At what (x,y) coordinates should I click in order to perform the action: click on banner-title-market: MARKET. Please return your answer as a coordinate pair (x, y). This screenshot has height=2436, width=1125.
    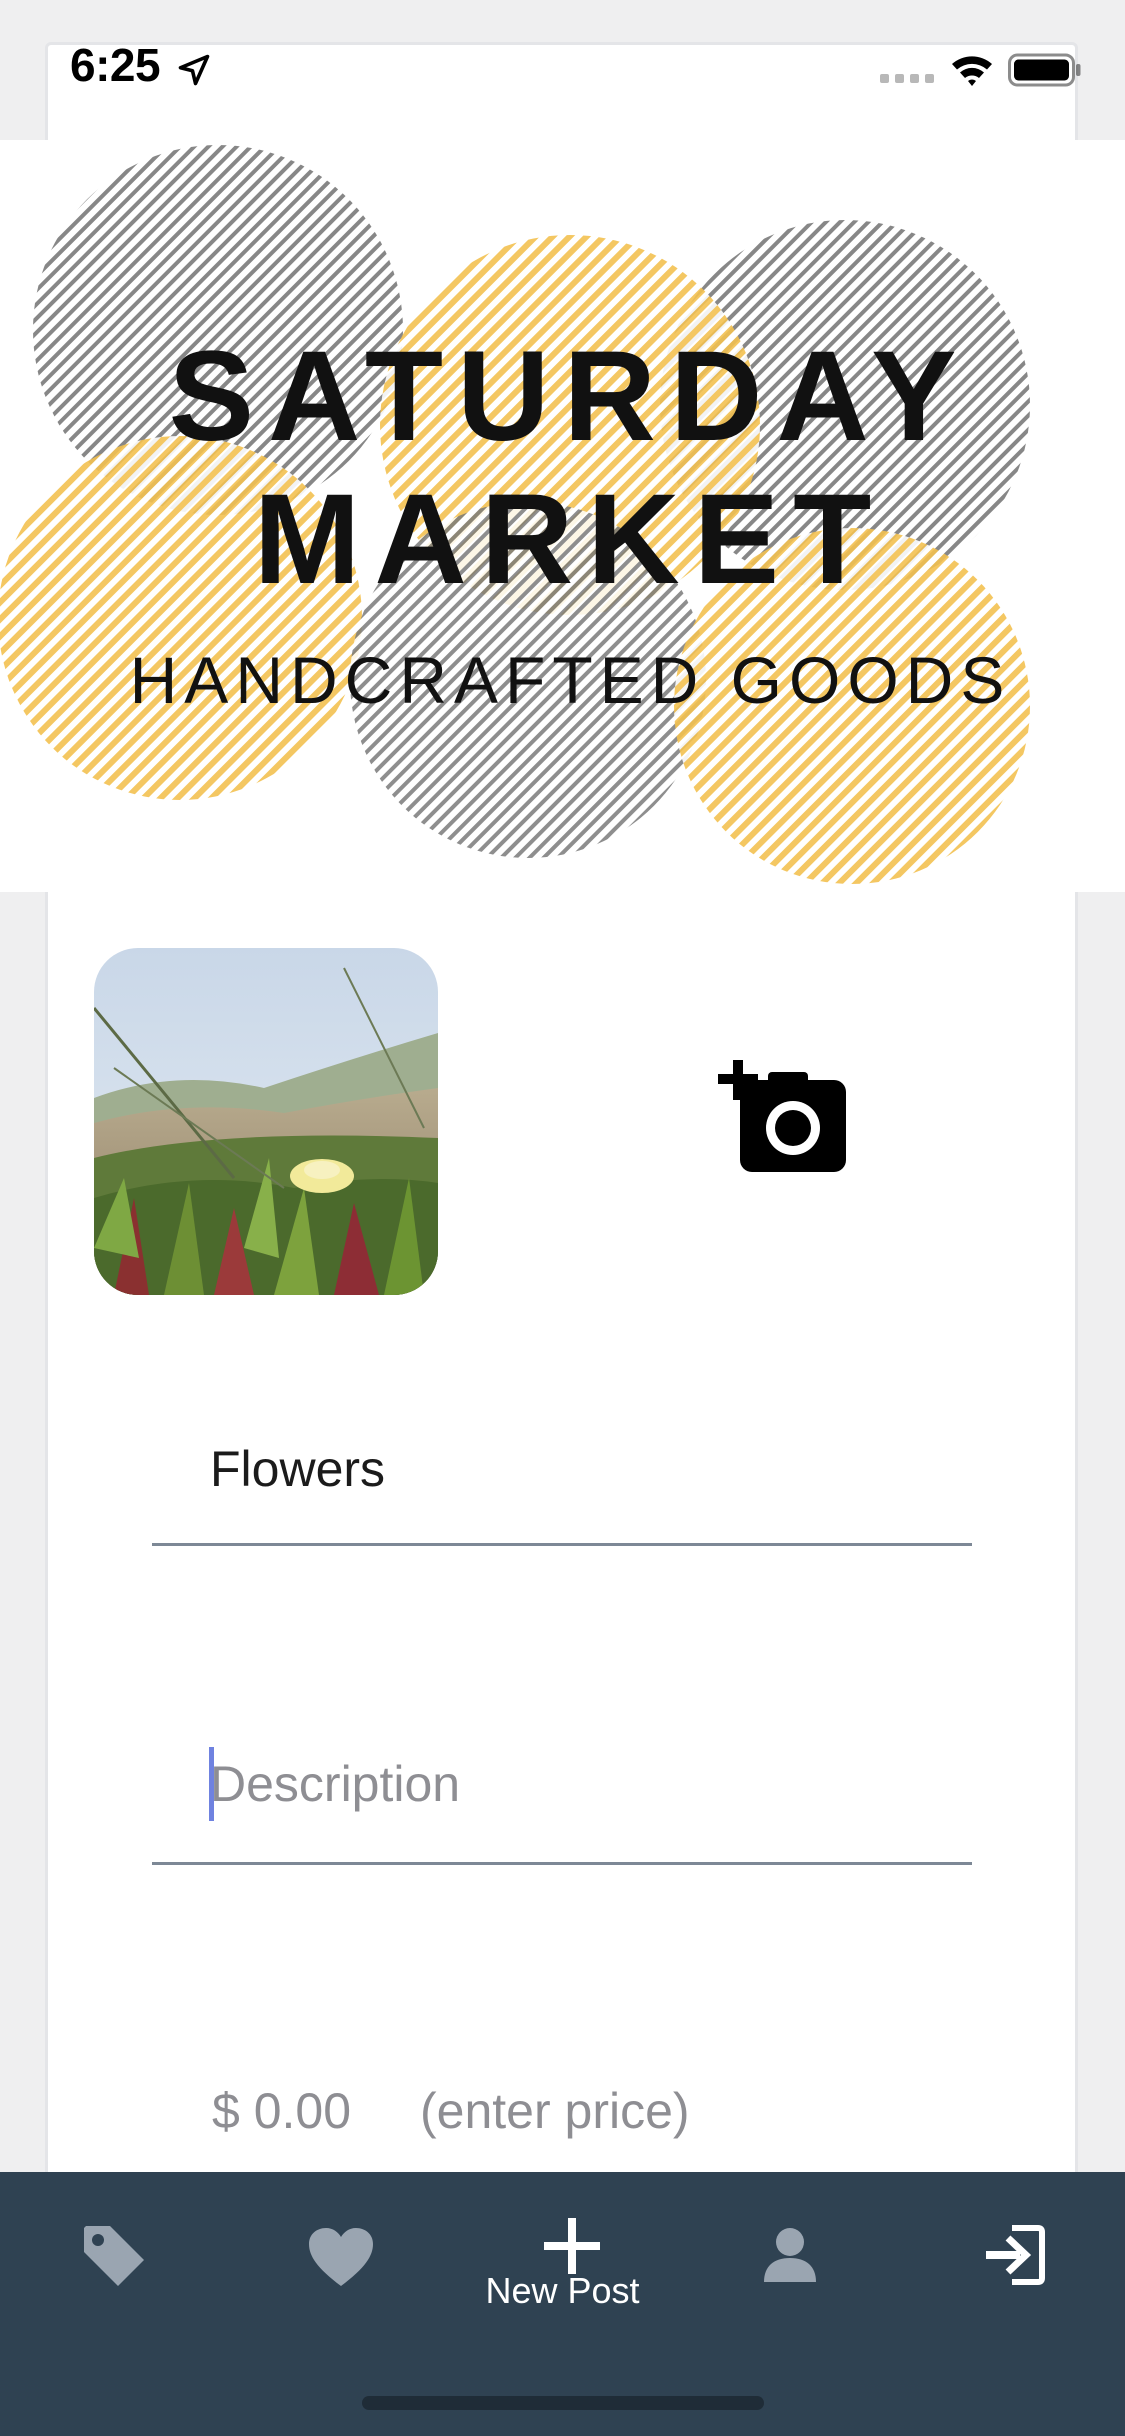
    Looking at the image, I should click on (569, 539).